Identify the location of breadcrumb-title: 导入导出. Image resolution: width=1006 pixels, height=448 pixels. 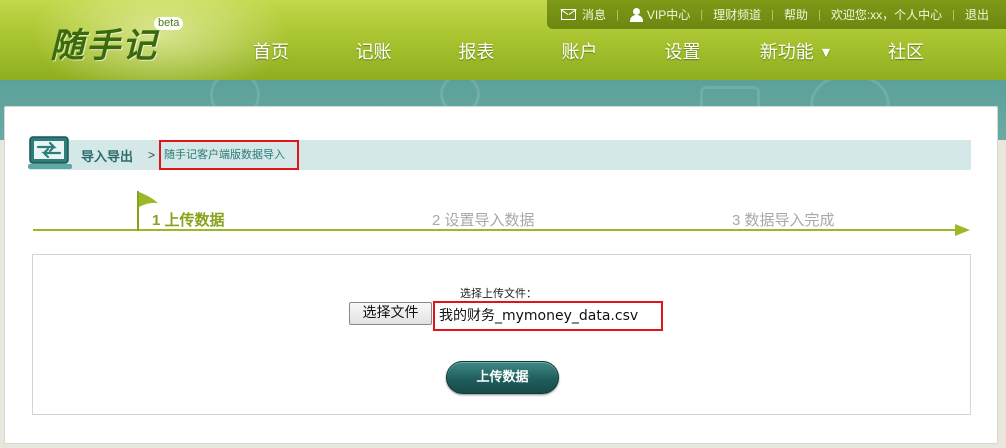
(107, 155).